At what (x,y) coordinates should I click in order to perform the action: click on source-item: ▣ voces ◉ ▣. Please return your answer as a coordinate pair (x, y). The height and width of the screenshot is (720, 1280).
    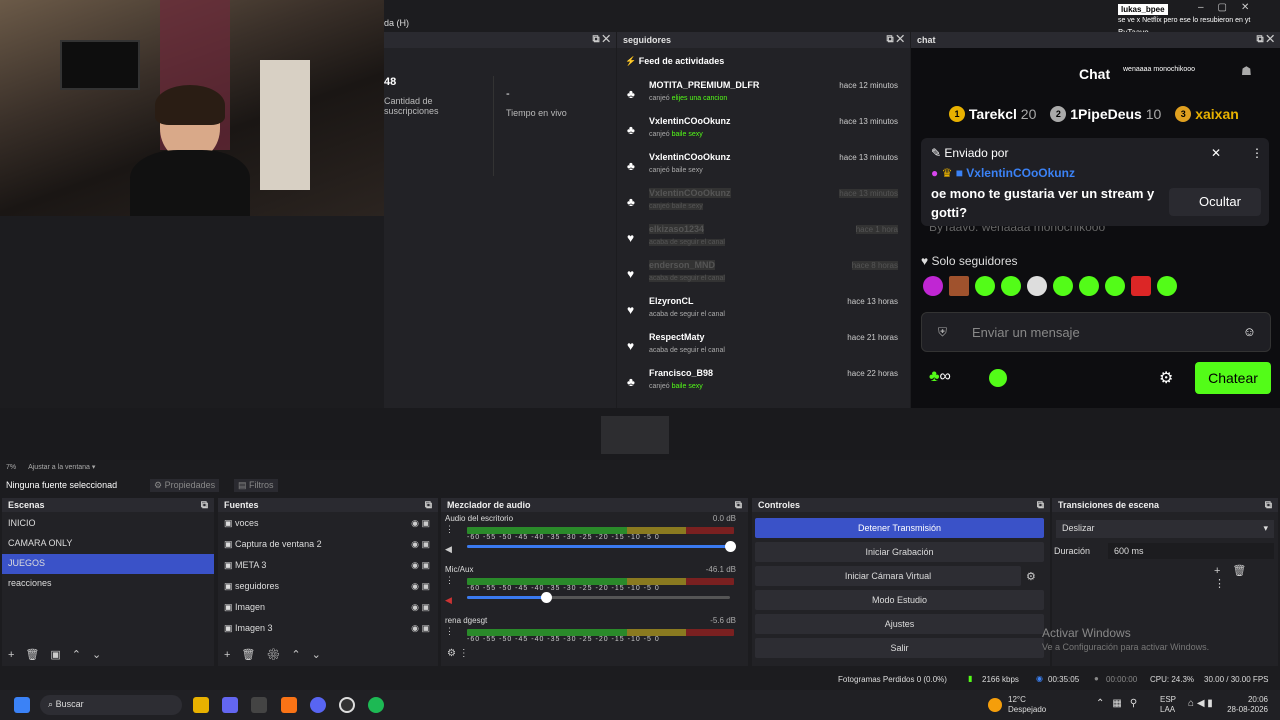
    Looking at the image, I should click on (328, 524).